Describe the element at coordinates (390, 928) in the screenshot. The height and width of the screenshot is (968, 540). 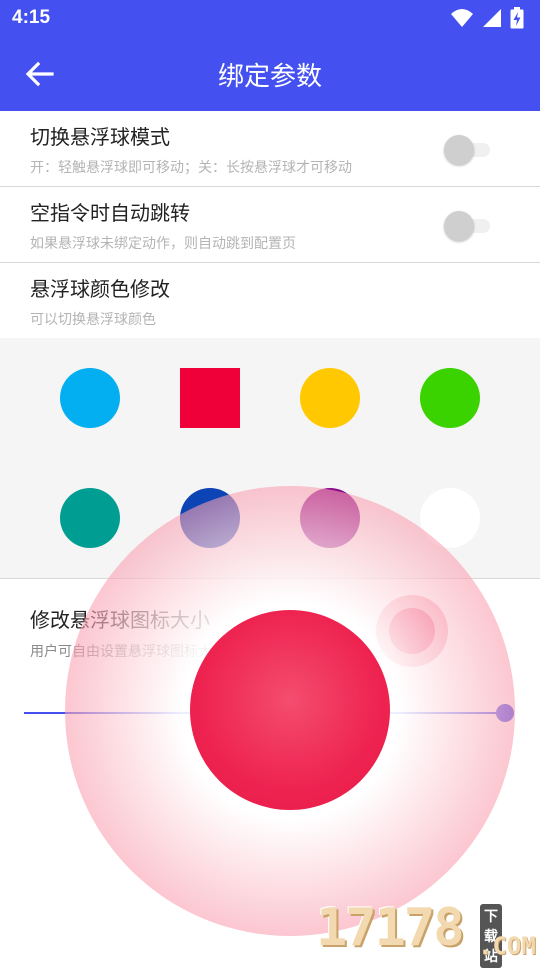
I see `watermark-number: 17178` at that location.